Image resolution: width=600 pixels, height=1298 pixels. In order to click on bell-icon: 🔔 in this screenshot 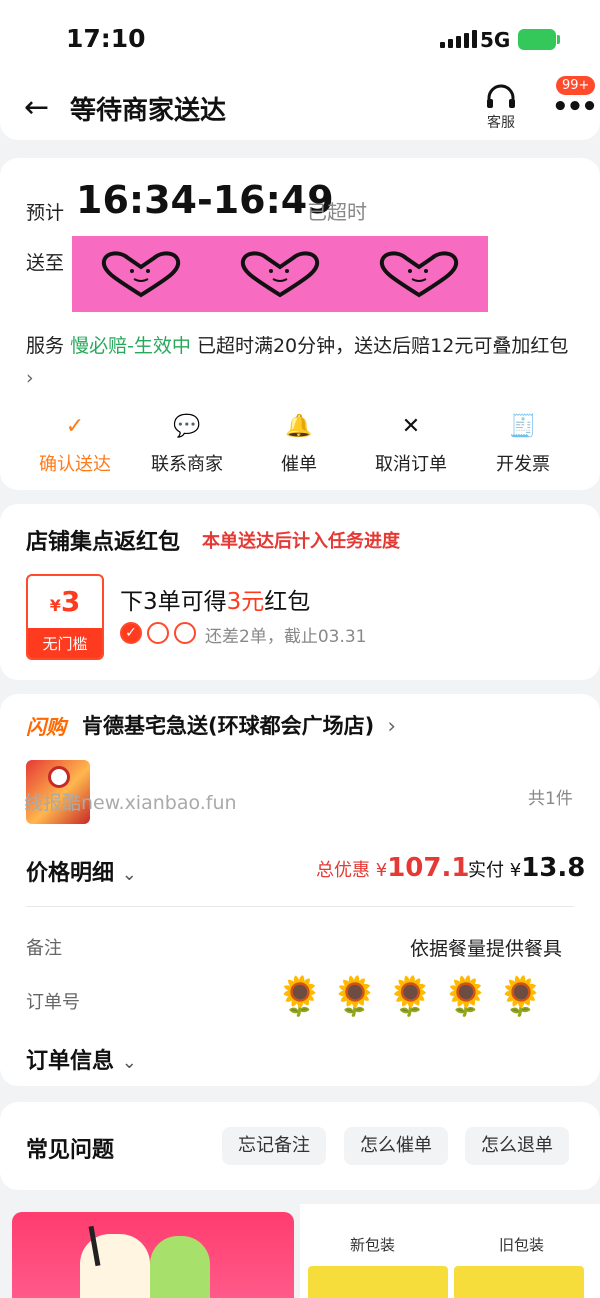, I will do `click(299, 426)`.